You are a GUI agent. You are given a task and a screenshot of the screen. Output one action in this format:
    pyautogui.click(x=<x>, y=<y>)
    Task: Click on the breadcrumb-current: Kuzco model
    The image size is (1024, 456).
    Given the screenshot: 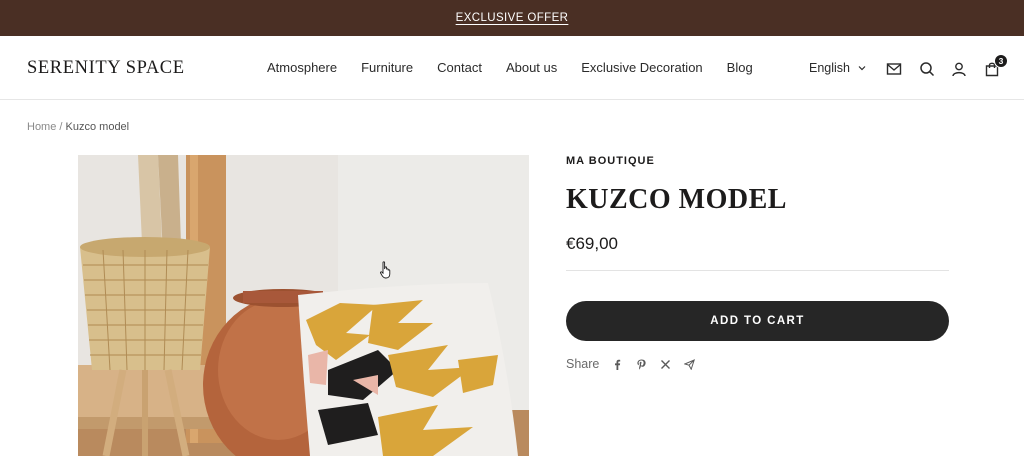 What is the action you would take?
    pyautogui.click(x=97, y=127)
    